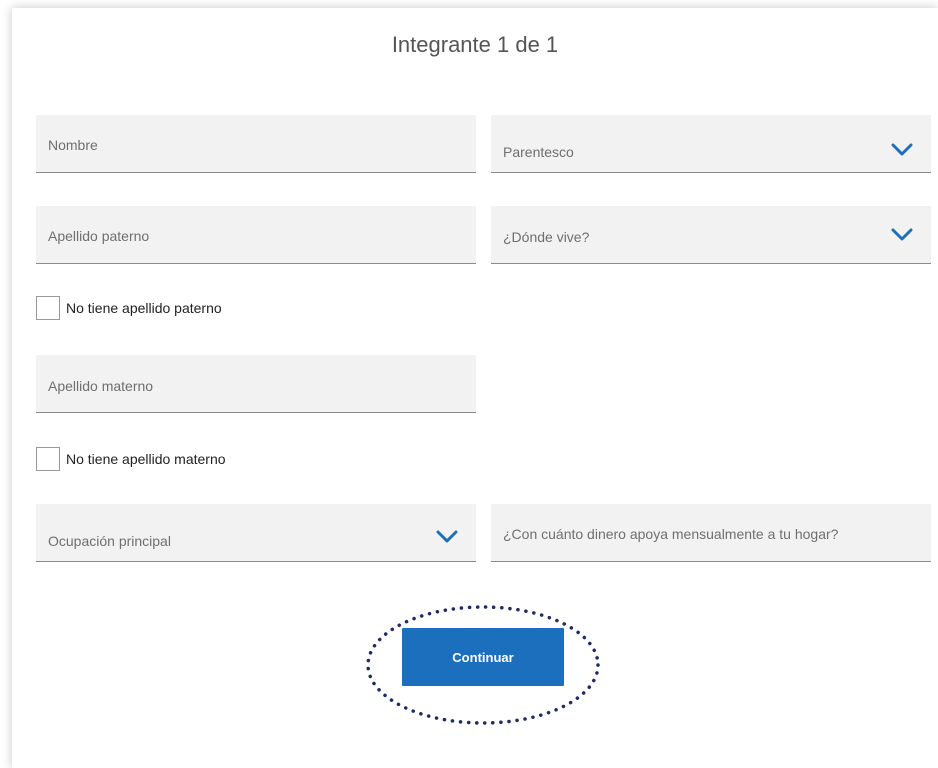  What do you see at coordinates (109, 541) in the screenshot?
I see `ocupacion-placeholder: Ocupación principal` at bounding box center [109, 541].